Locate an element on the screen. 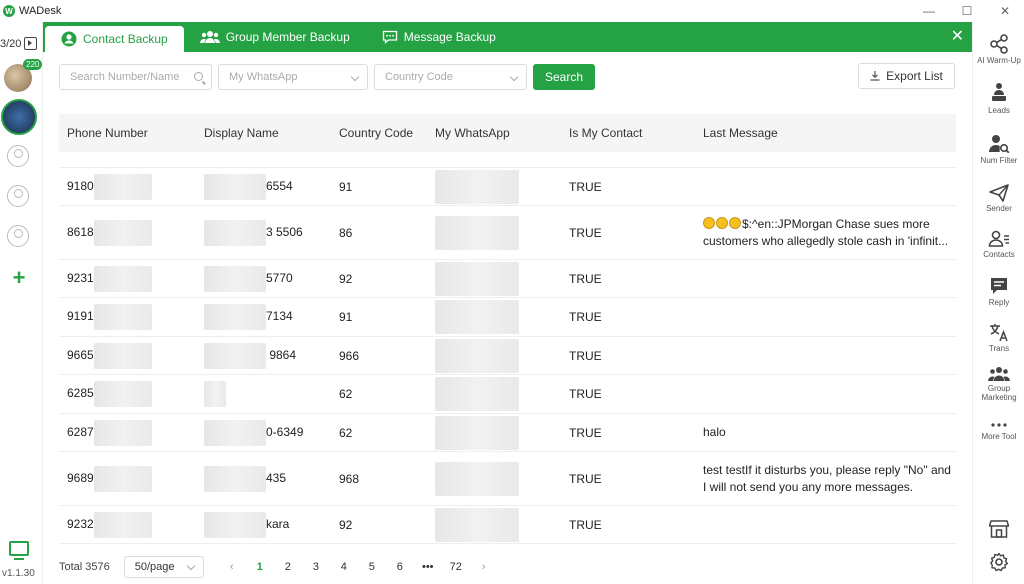  name-cell: 6554 is located at coordinates (263, 186).